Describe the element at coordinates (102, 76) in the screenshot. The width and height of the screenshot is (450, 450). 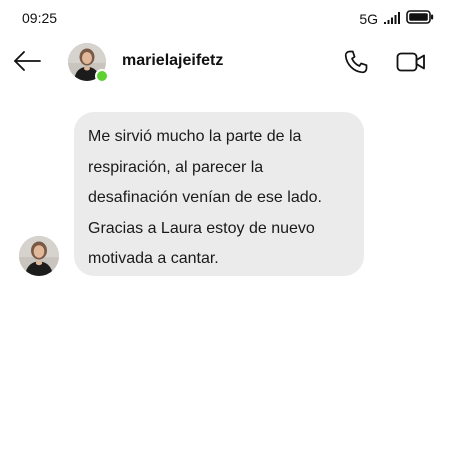
I see `online-status-dot` at that location.